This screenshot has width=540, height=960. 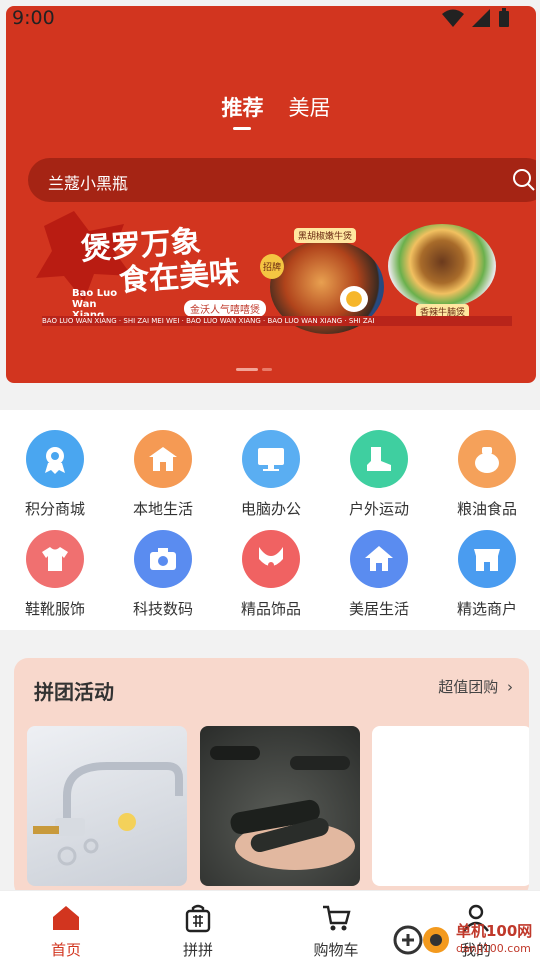 I want to click on group-buy-more-link: 超值团购 ›, so click(x=475, y=686).